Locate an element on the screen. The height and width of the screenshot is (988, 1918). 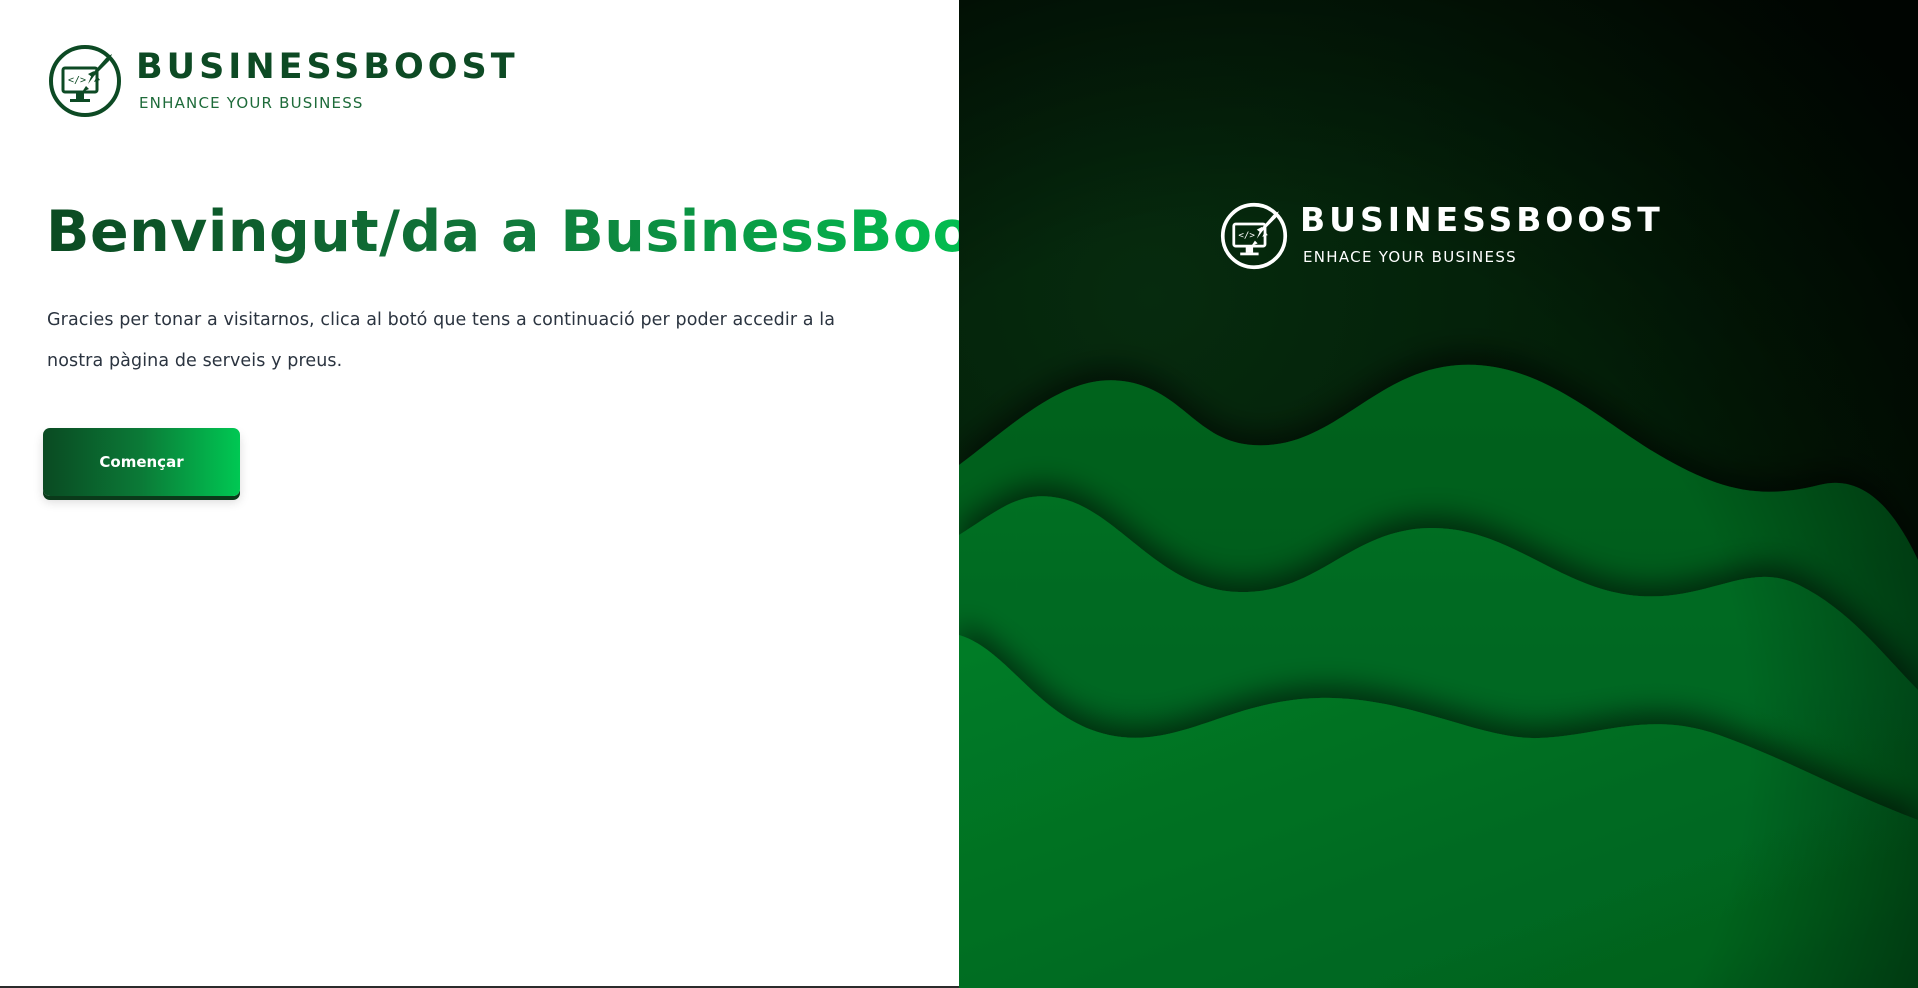
hero-brand-name: BUSINESSBOOST is located at coordinates (1482, 219).